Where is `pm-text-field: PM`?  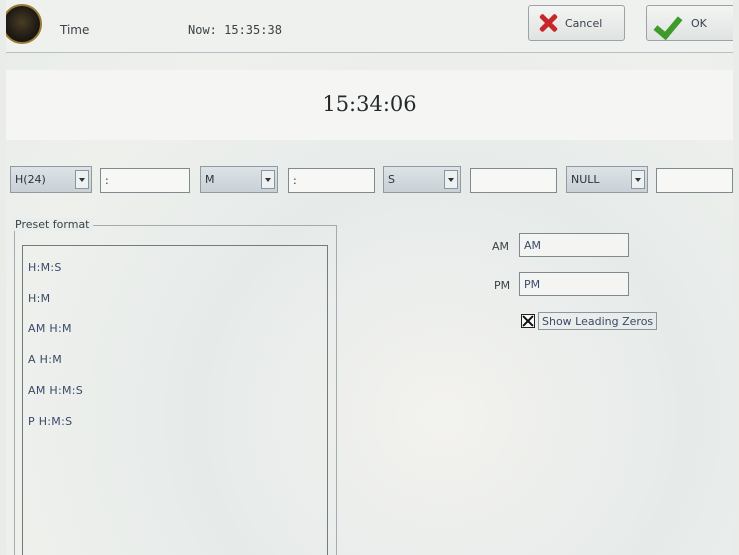 pm-text-field: PM is located at coordinates (574, 284).